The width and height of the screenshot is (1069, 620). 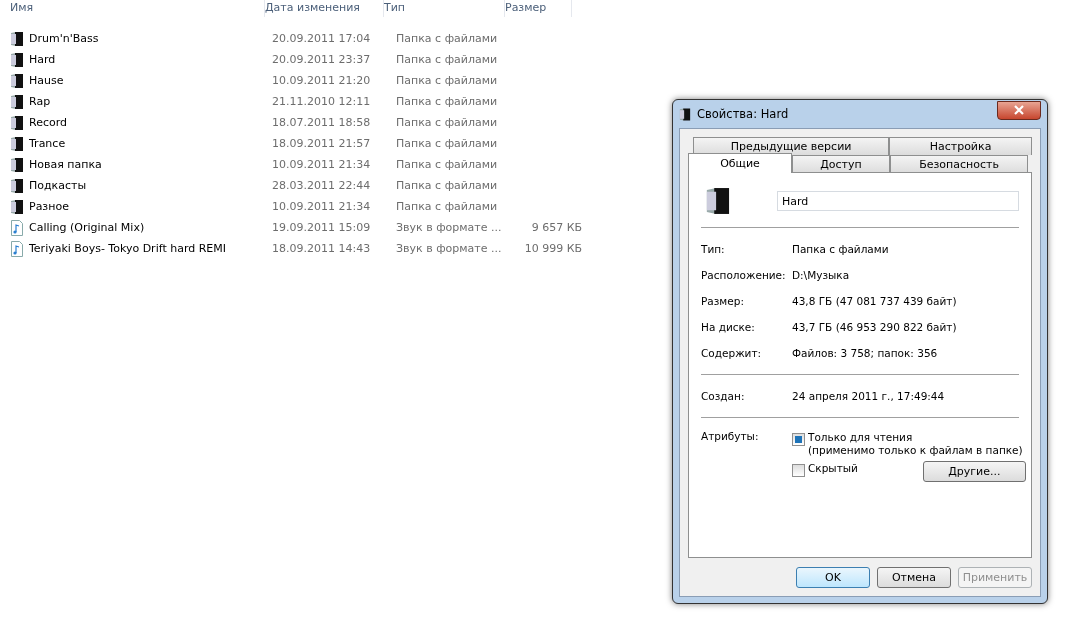 I want to click on modified-date: 19.09.2011 15:09, so click(x=321, y=227).